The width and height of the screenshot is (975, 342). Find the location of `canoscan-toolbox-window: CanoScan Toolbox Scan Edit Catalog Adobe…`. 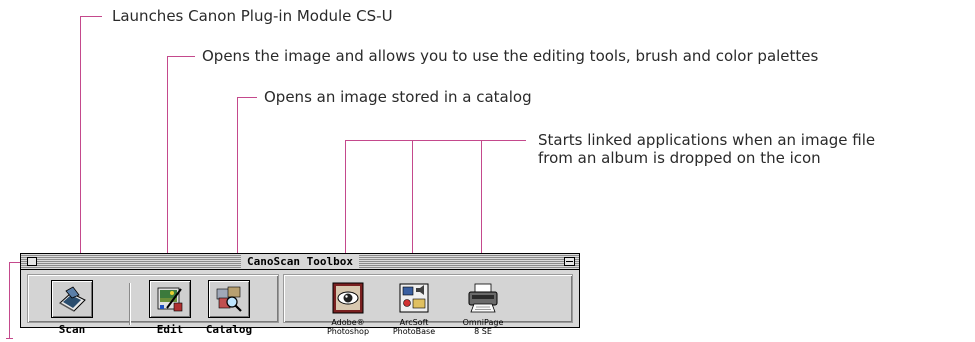

canoscan-toolbox-window: CanoScan Toolbox Scan Edit Catalog Adobe… is located at coordinates (300, 294).